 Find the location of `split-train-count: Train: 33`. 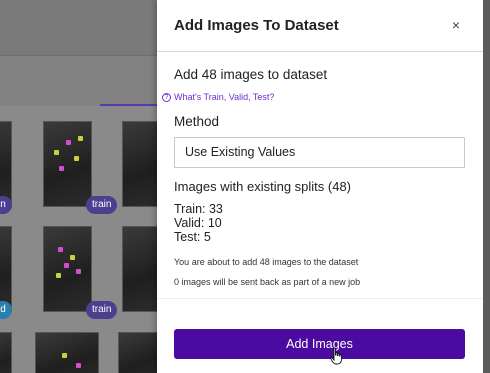

split-train-count: Train: 33 is located at coordinates (198, 209).